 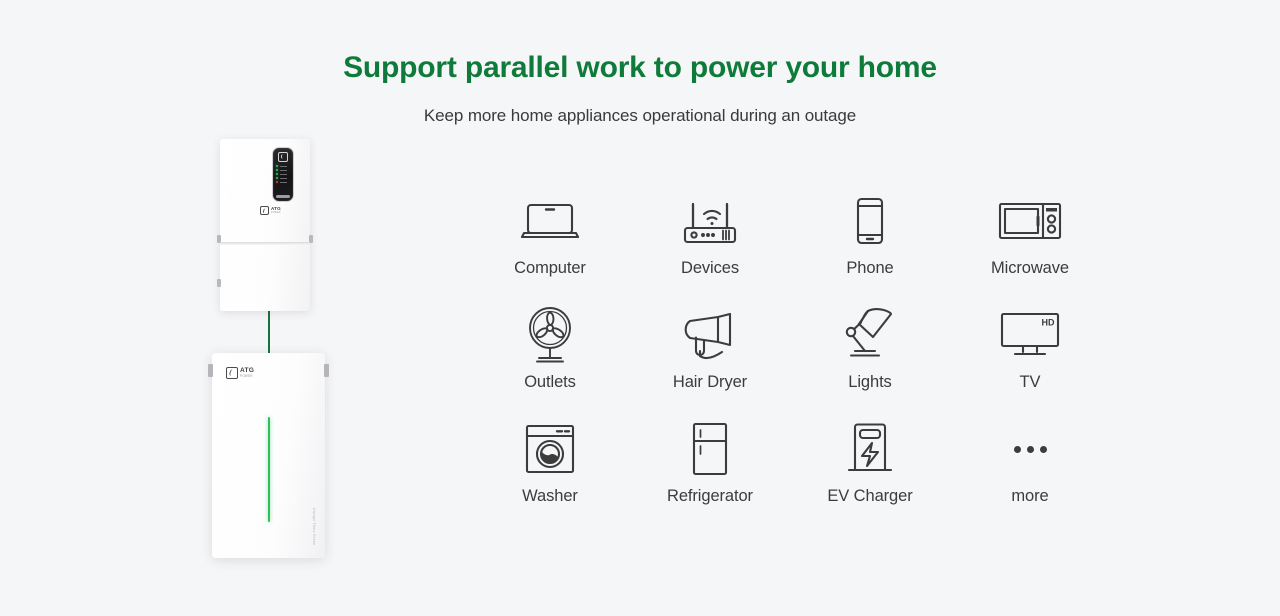 What do you see at coordinates (870, 335) in the screenshot?
I see `desk-lamp-icon` at bounding box center [870, 335].